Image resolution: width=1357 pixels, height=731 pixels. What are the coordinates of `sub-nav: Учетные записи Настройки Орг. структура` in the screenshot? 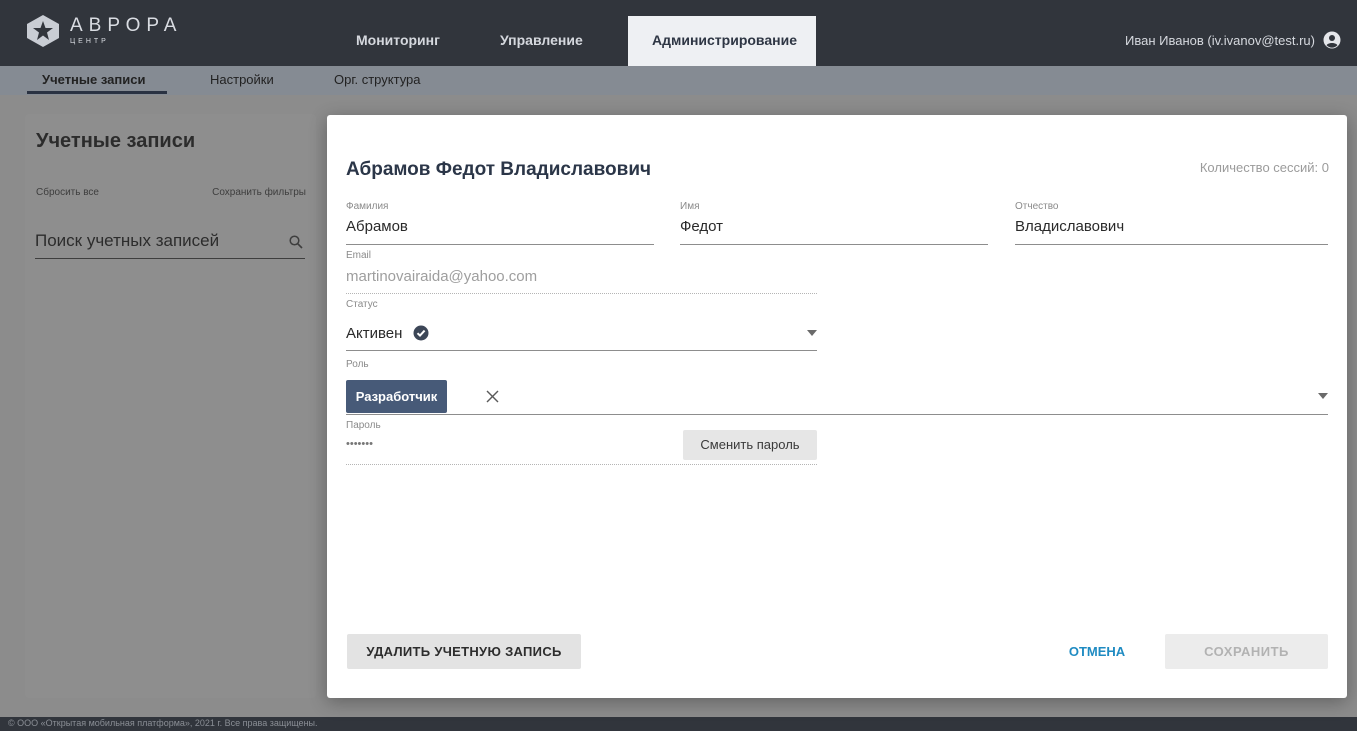 It's located at (678, 80).